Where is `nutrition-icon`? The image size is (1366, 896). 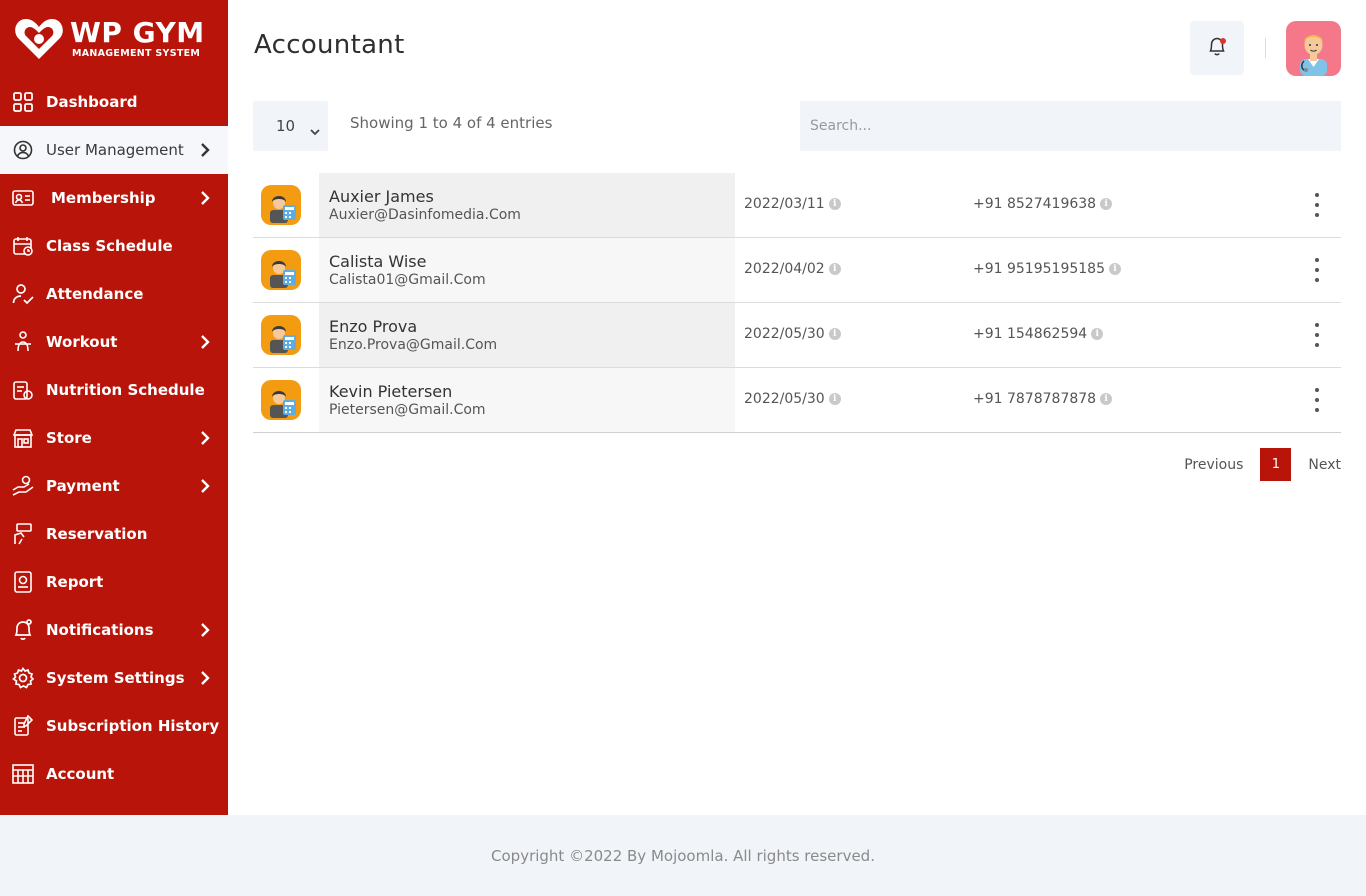 nutrition-icon is located at coordinates (23, 390).